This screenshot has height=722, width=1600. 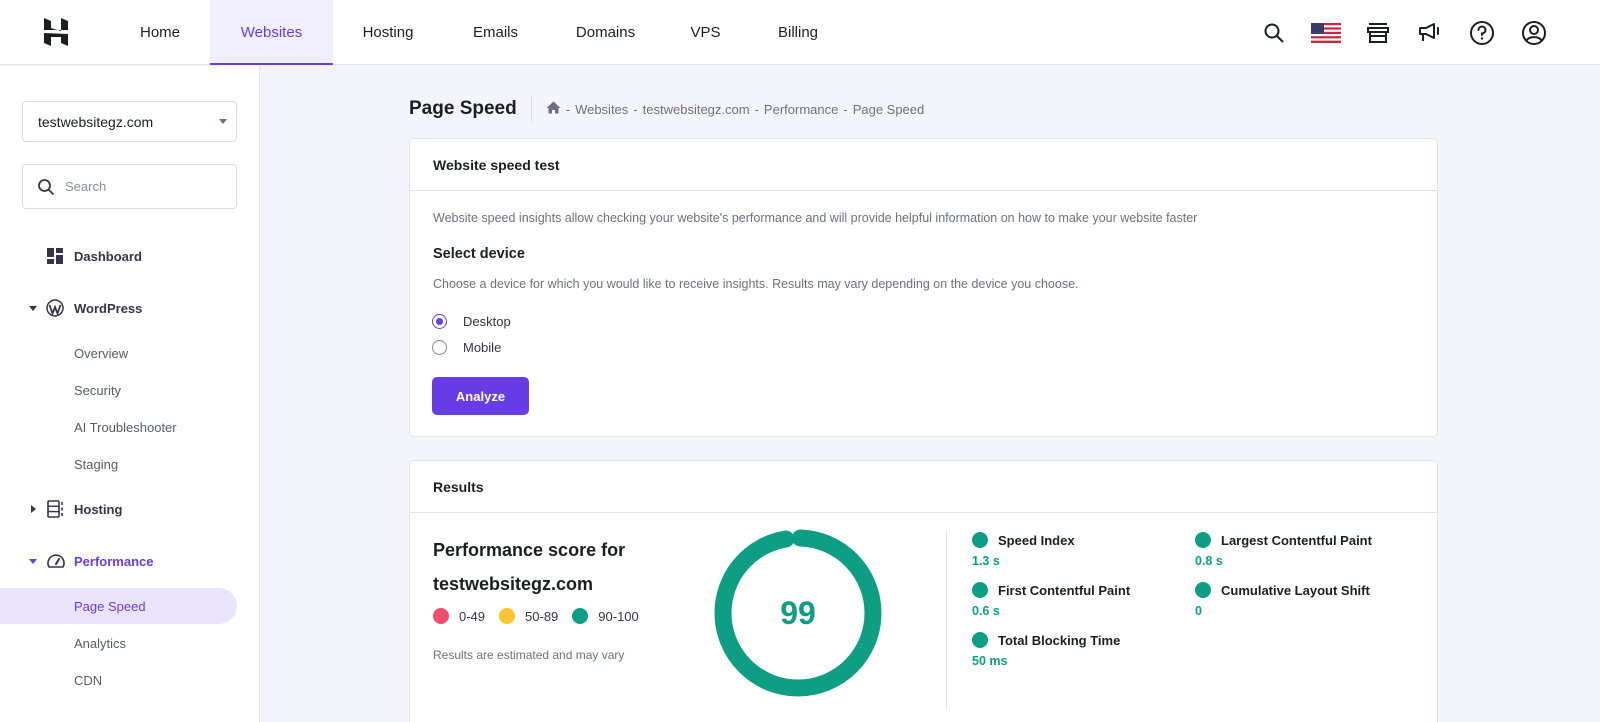 What do you see at coordinates (439, 347) in the screenshot?
I see `radio-button-unchecked` at bounding box center [439, 347].